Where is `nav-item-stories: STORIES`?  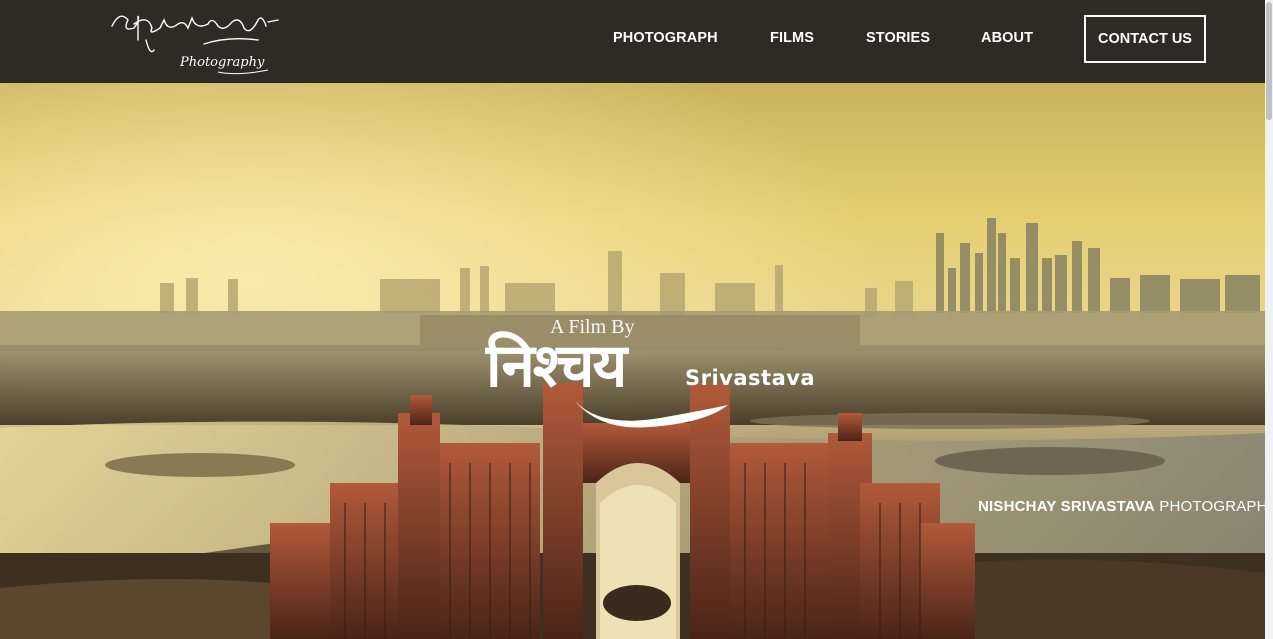
nav-item-stories: STORIES is located at coordinates (898, 38).